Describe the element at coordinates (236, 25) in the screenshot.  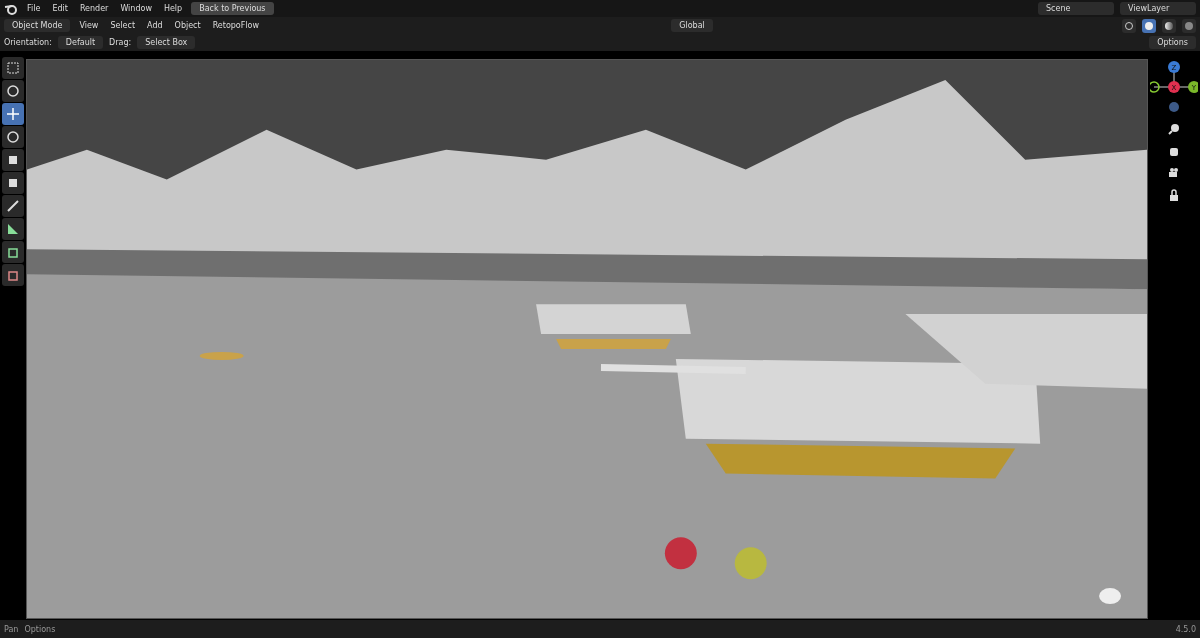
I see `menu-item: RetopoFlow` at that location.